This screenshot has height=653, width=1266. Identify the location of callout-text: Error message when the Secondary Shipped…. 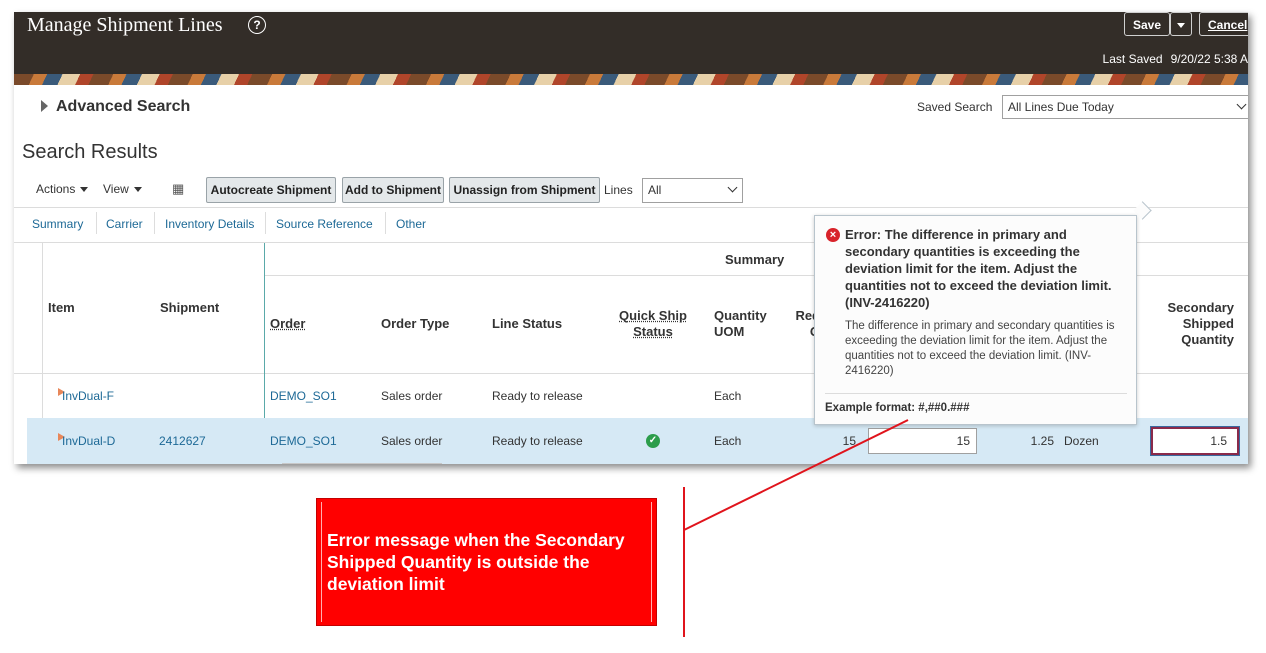
(476, 562).